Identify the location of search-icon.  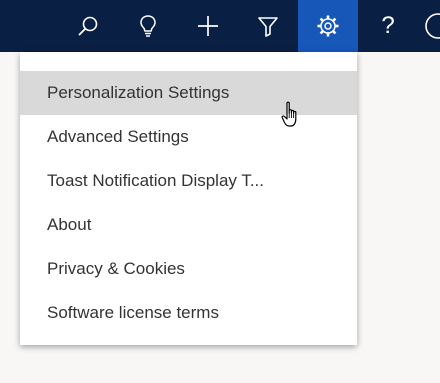
(88, 26).